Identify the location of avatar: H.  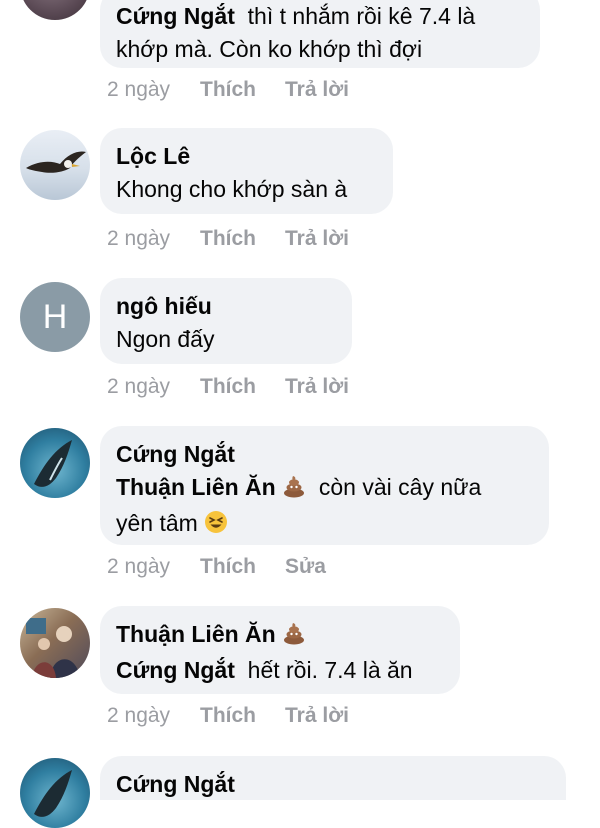
(55, 317).